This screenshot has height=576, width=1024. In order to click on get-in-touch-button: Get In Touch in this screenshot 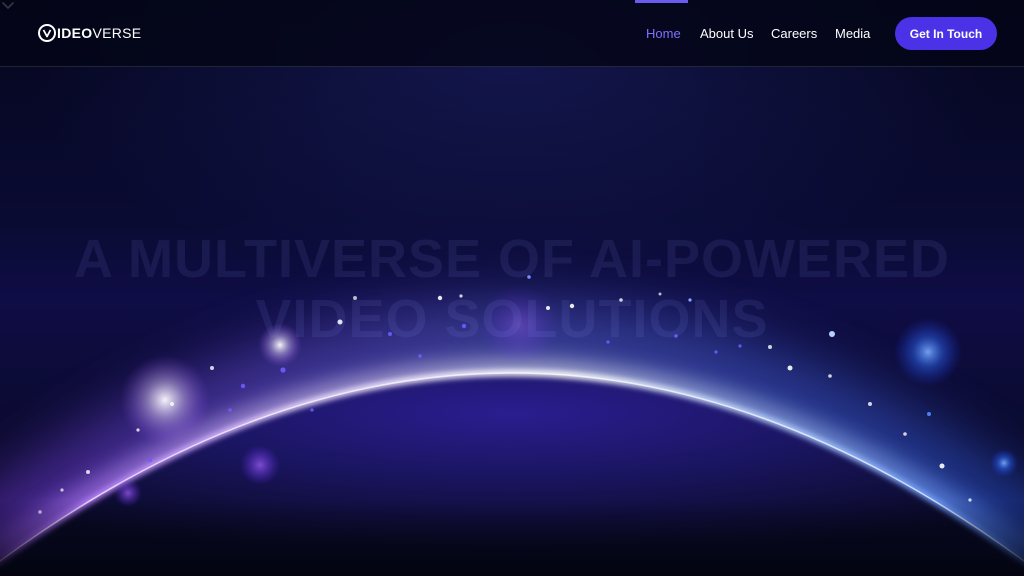, I will do `click(946, 33)`.